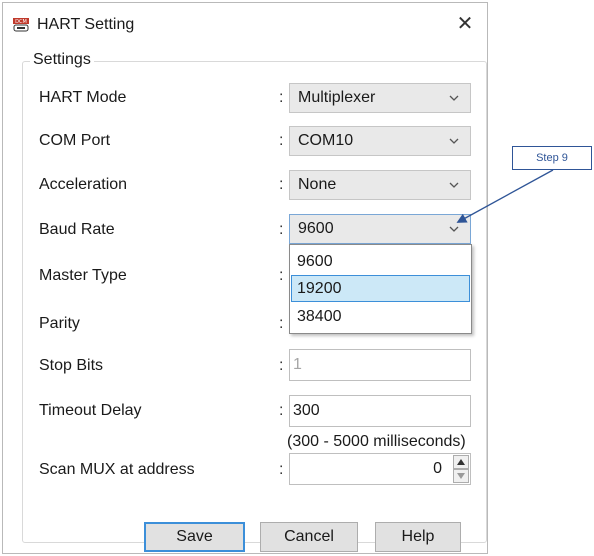 This screenshot has width=594, height=556. I want to click on title-bar: DCM HART Setting ✕, so click(245, 23).